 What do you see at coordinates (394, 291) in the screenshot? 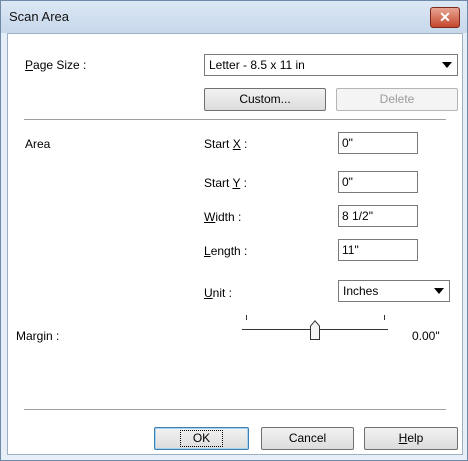
I see `unit-select: Inches` at bounding box center [394, 291].